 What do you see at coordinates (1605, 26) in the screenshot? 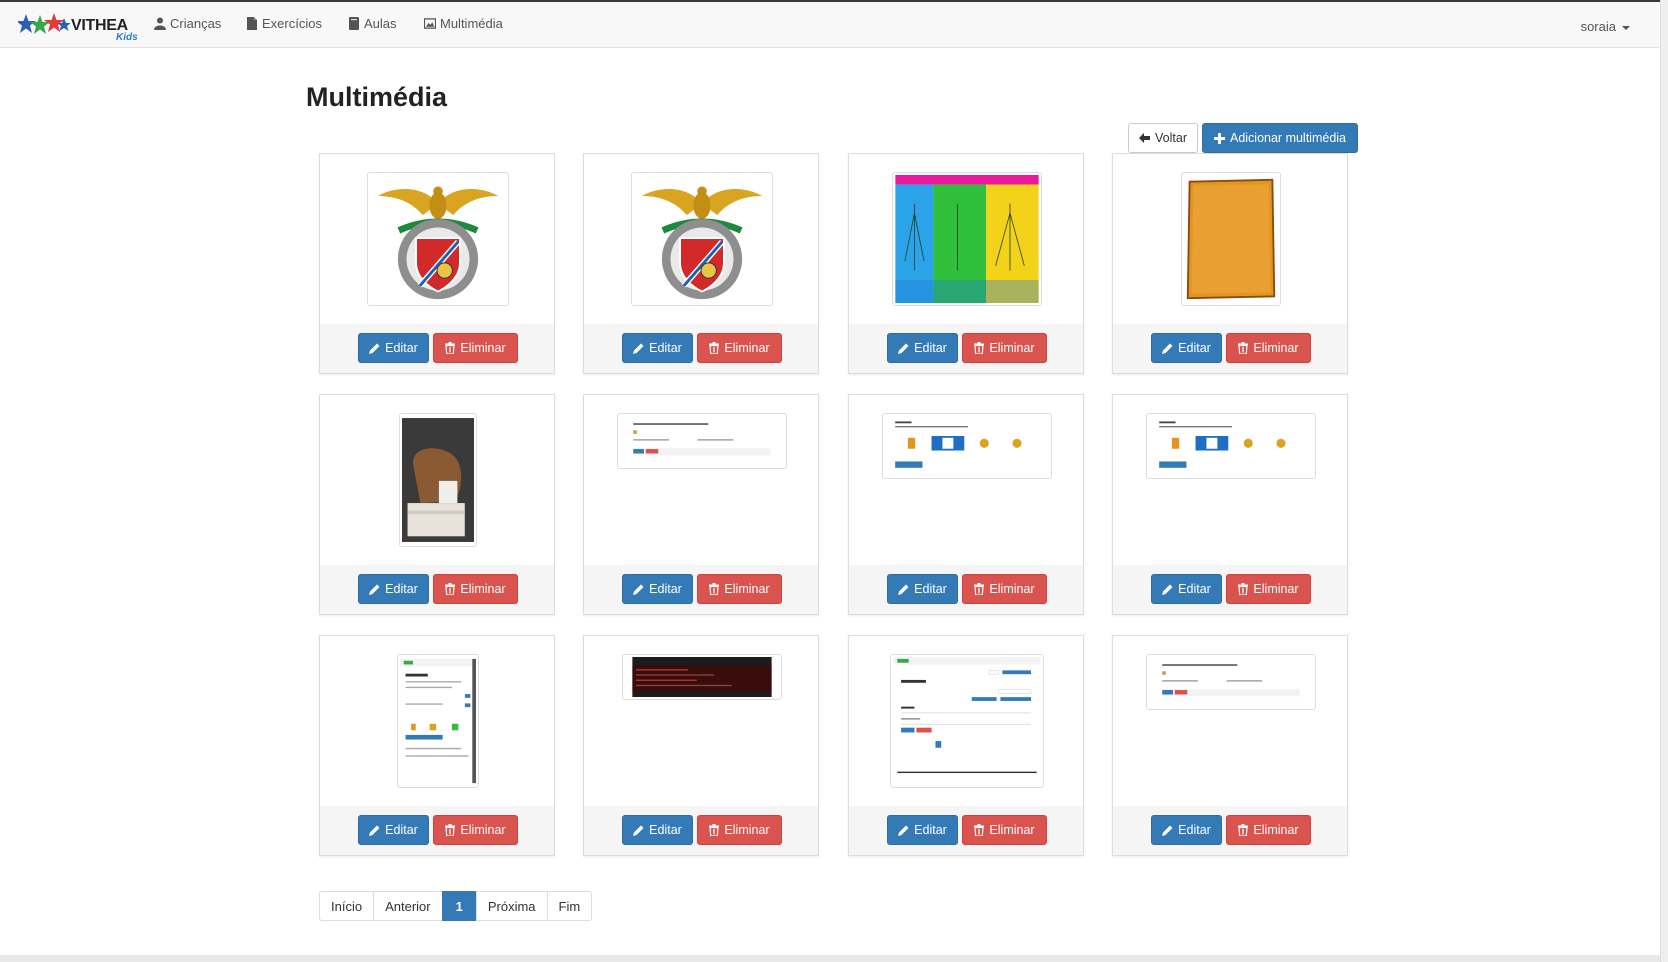
I see `user-menu: soraia` at bounding box center [1605, 26].